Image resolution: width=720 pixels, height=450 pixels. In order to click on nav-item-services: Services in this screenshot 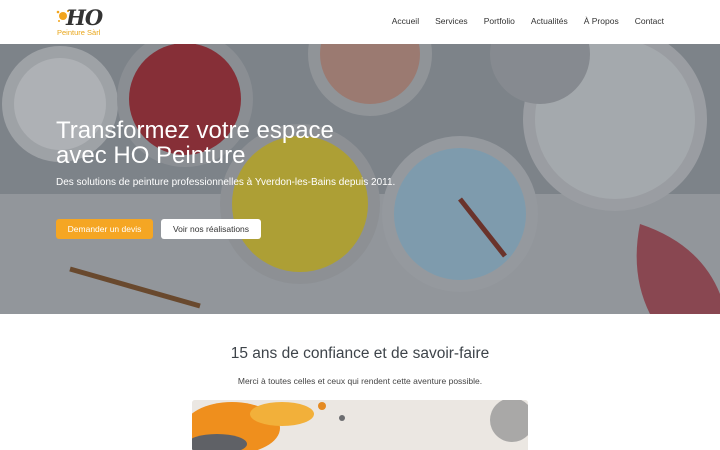, I will do `click(451, 21)`.